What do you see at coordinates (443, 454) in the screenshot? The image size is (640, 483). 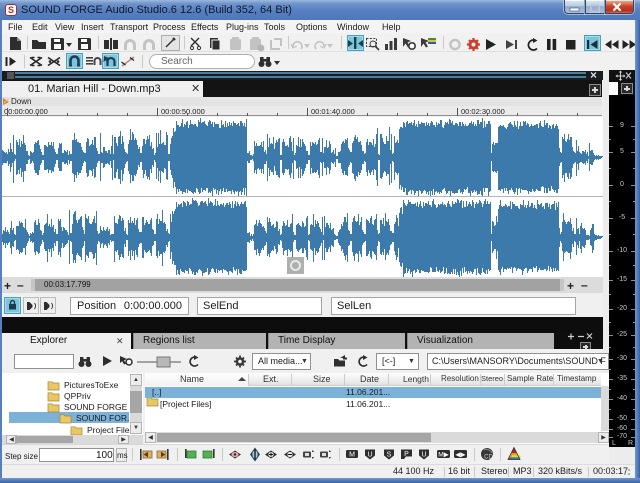 I see `svg-text: M▶` at bounding box center [443, 454].